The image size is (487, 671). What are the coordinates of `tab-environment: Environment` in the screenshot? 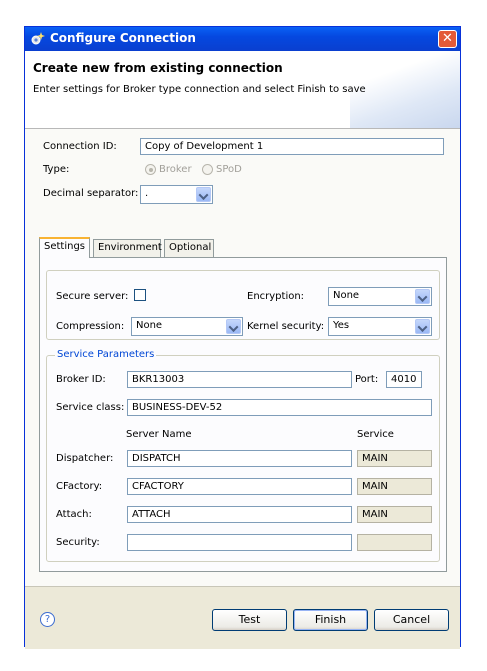 It's located at (127, 248).